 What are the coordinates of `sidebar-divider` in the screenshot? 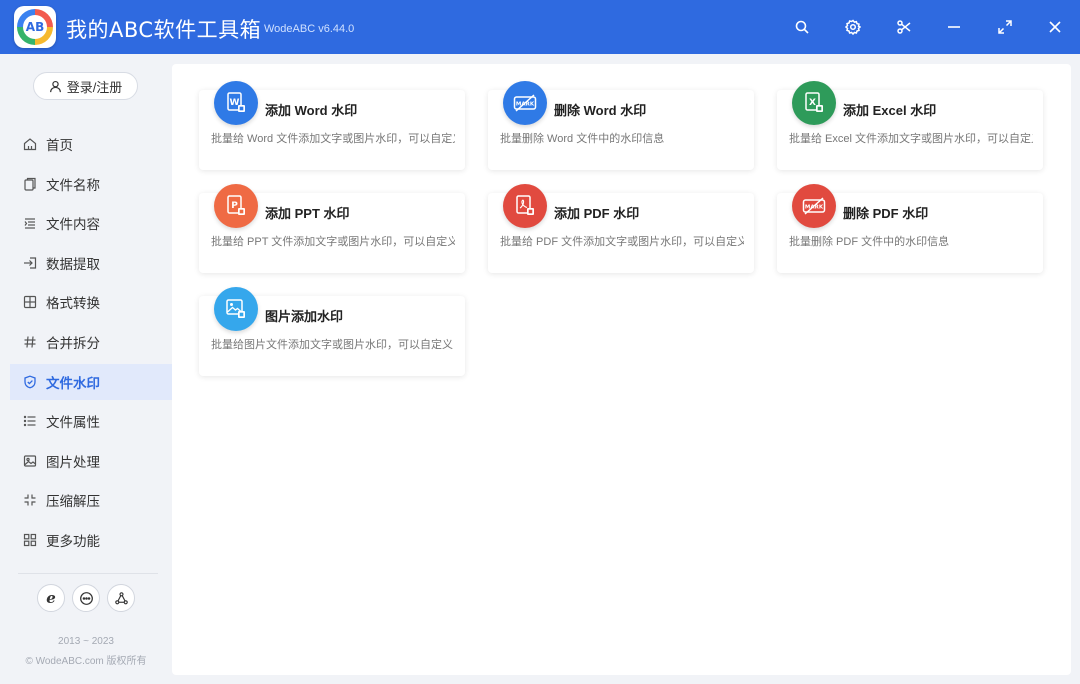 It's located at (88, 573).